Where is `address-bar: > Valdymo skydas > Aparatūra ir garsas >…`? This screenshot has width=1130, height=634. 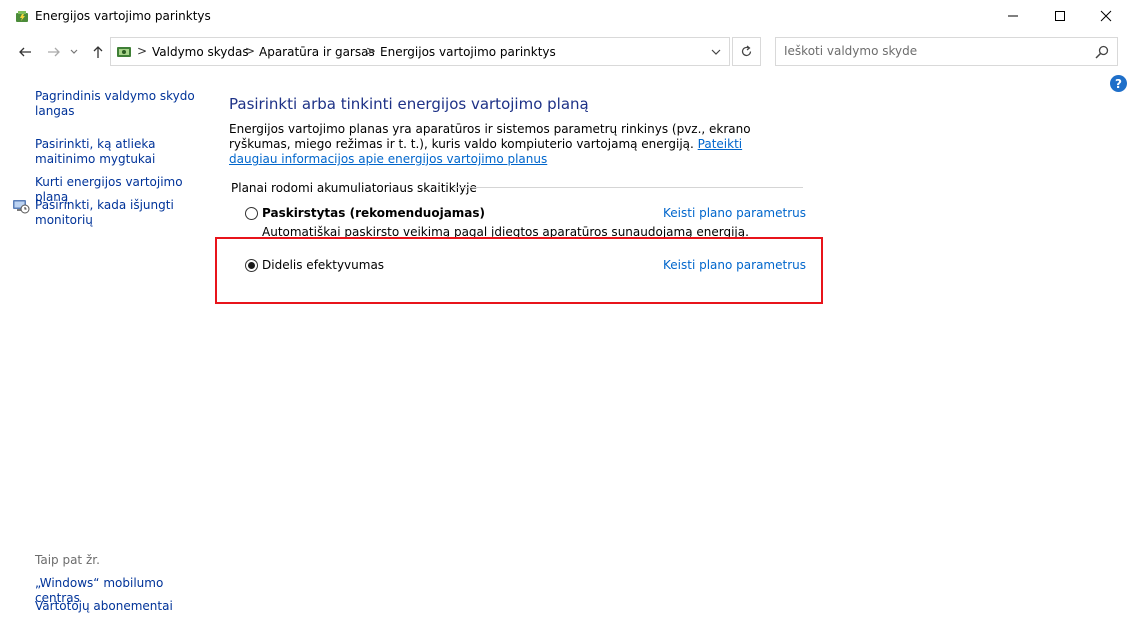
address-bar: > Valdymo skydas > Aparatūra ir garsas >… is located at coordinates (420, 51).